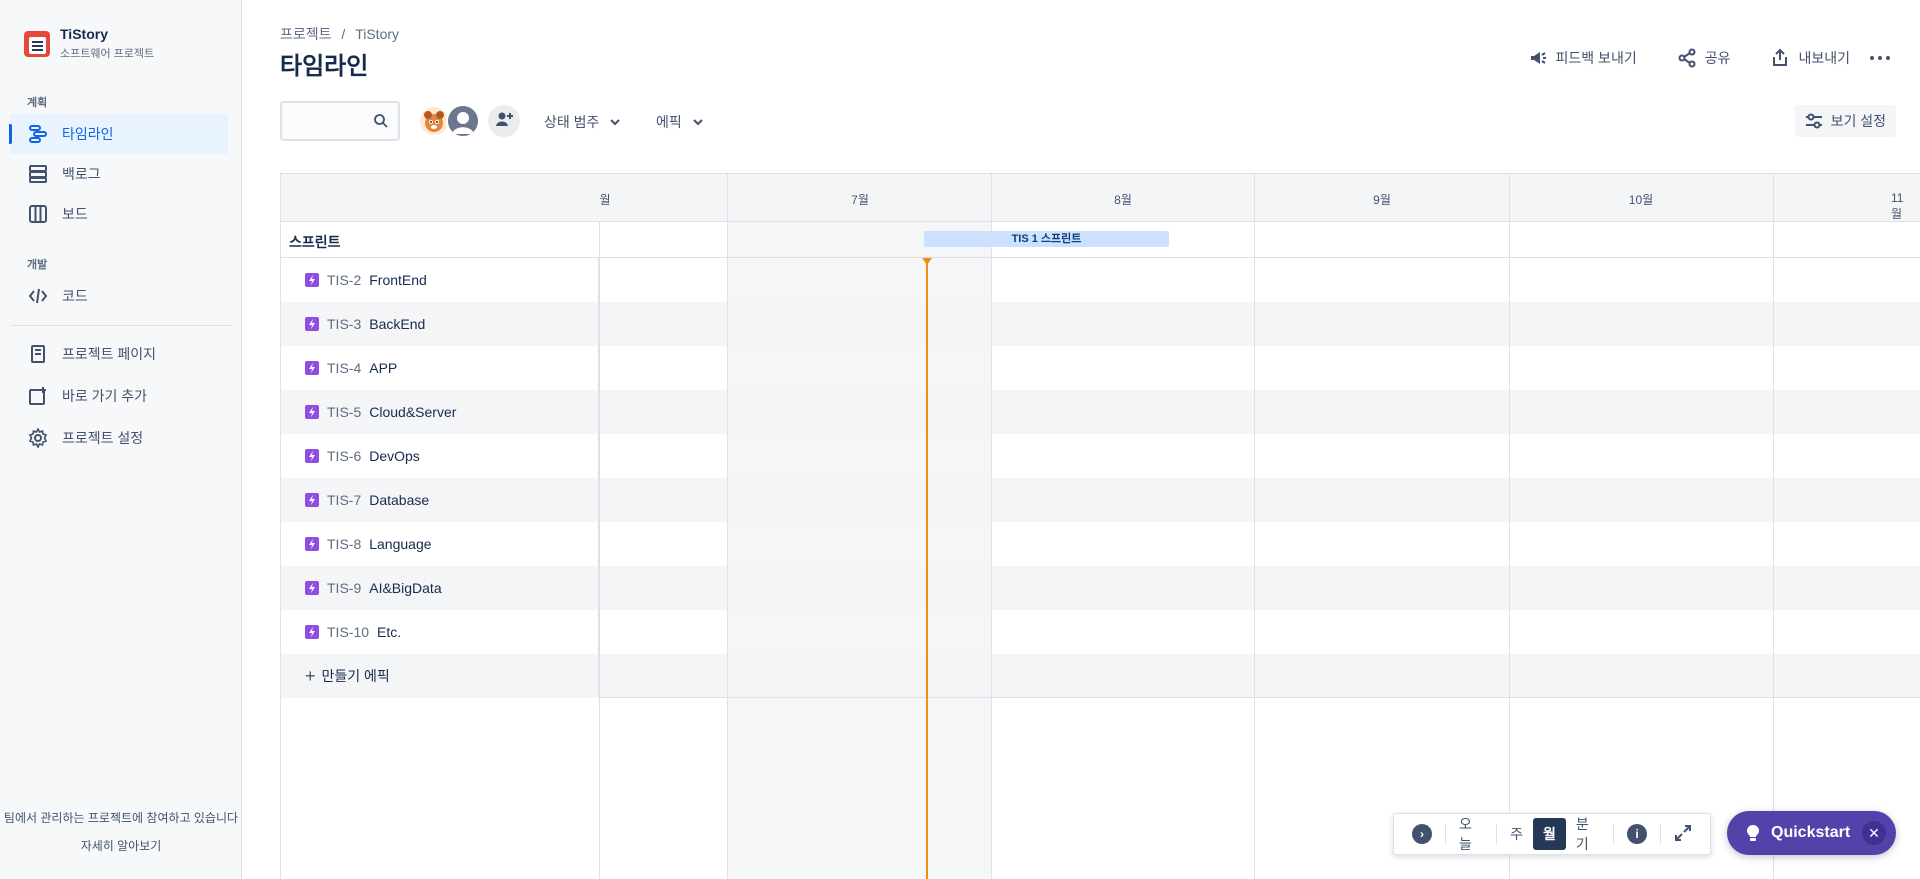 This screenshot has width=1920, height=879. What do you see at coordinates (121, 845) in the screenshot?
I see `learn-more-link: 자세히 알아보기` at bounding box center [121, 845].